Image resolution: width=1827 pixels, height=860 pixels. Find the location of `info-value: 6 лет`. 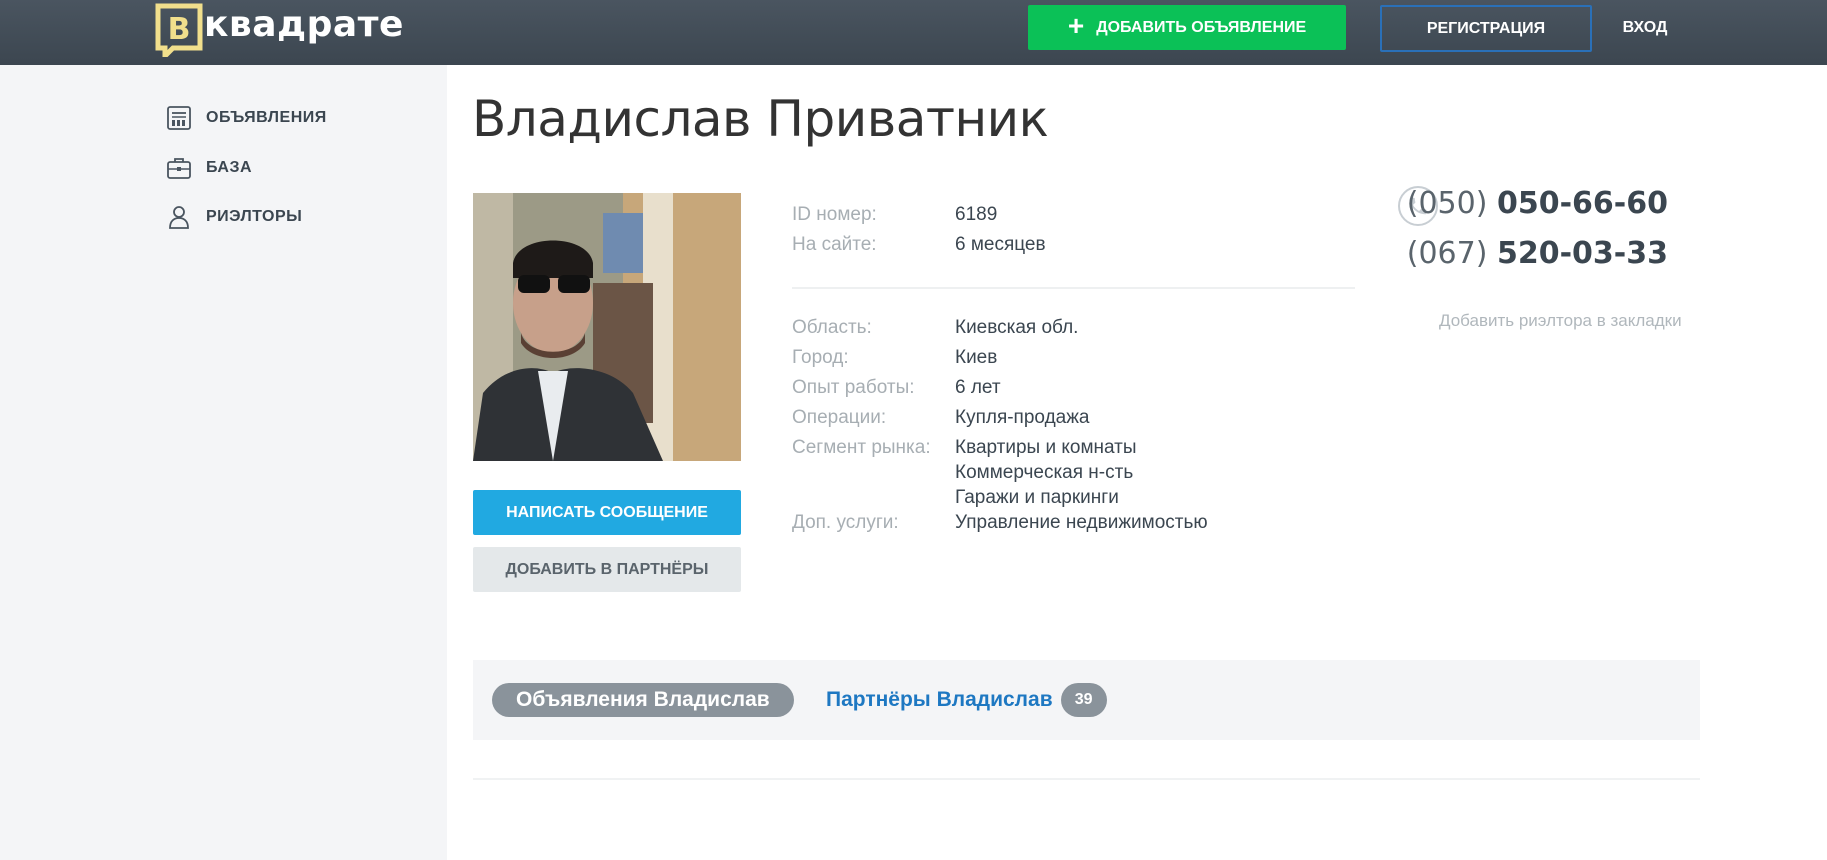

info-value: 6 лет is located at coordinates (978, 387).